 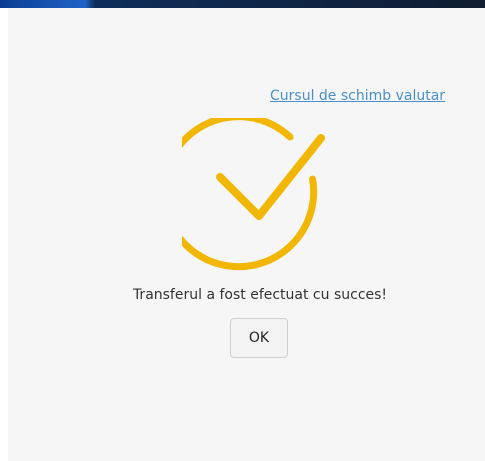 What do you see at coordinates (259, 338) in the screenshot?
I see `ok-button: OK` at bounding box center [259, 338].